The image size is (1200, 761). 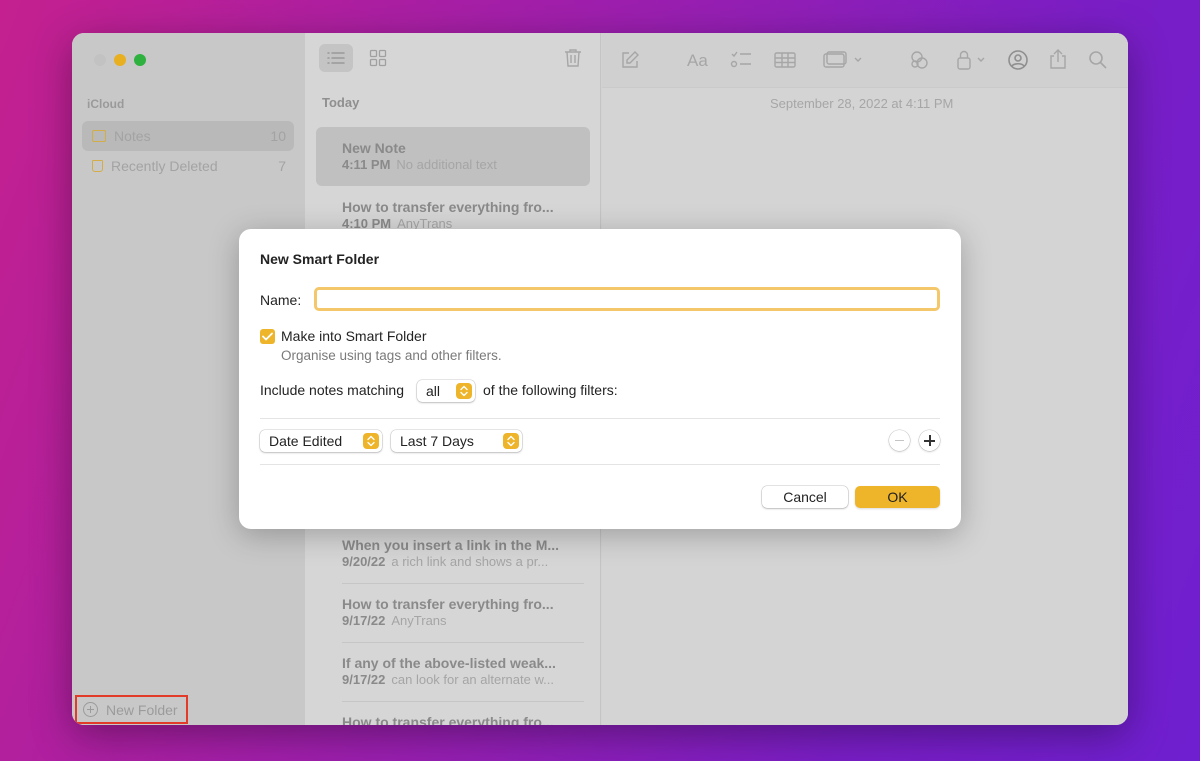 What do you see at coordinates (306, 441) in the screenshot?
I see `filter-field-value: Date Edited` at bounding box center [306, 441].